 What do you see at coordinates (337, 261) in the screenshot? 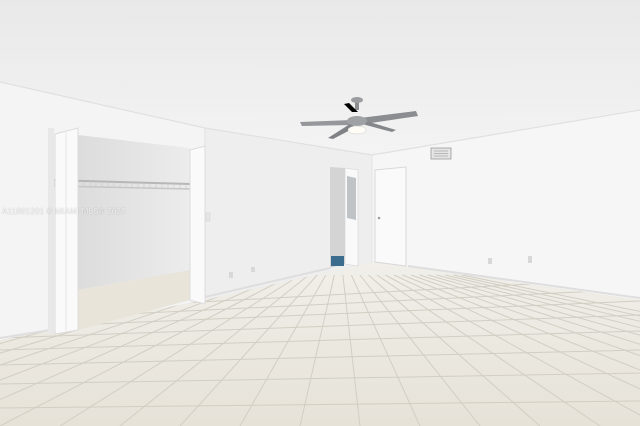
I see `hall-doorway-floor` at bounding box center [337, 261].